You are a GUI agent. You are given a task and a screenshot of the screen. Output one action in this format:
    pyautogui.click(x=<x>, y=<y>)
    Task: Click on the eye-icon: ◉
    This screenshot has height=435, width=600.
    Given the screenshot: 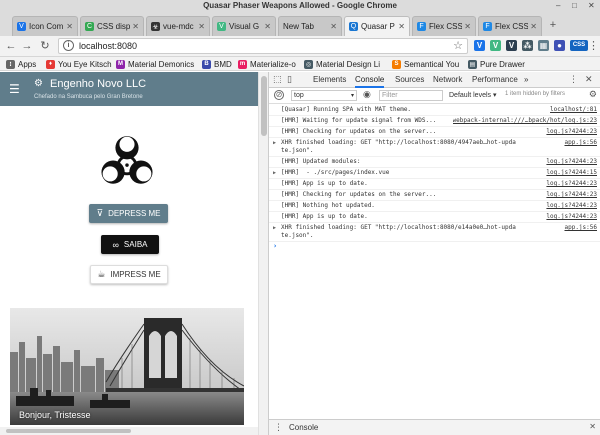 What is the action you would take?
    pyautogui.click(x=367, y=94)
    